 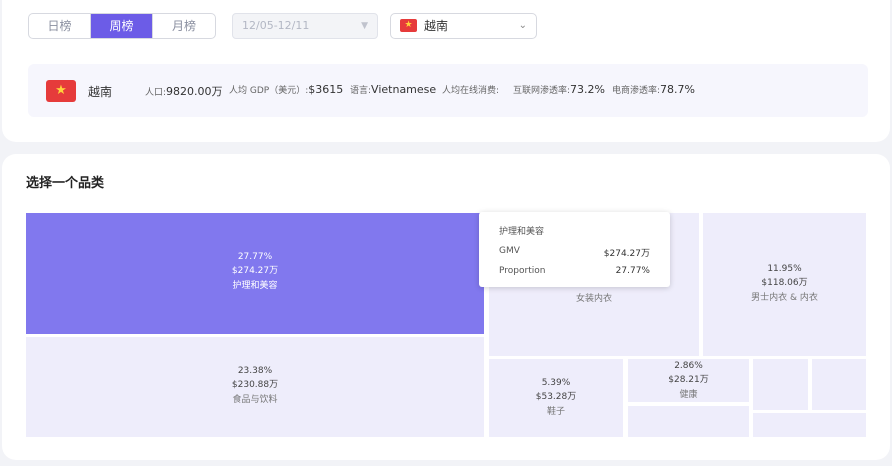 I want to click on gdp-stat: 人均 GDP（美元）:$3615, so click(x=286, y=89).